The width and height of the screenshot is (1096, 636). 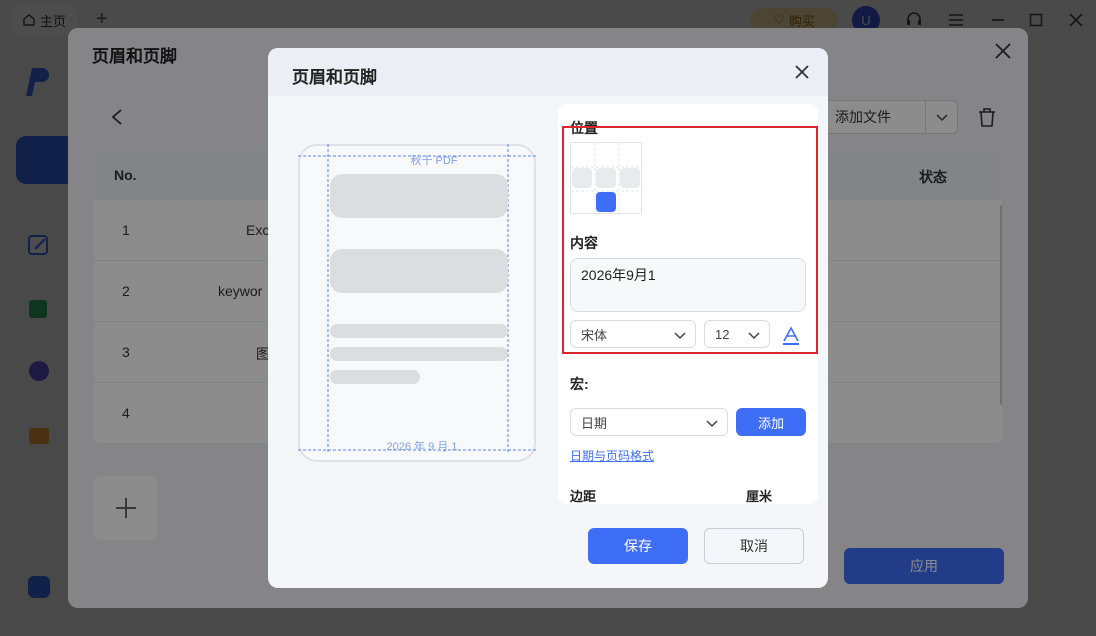 What do you see at coordinates (771, 422) in the screenshot?
I see `add-macro-button: 添加` at bounding box center [771, 422].